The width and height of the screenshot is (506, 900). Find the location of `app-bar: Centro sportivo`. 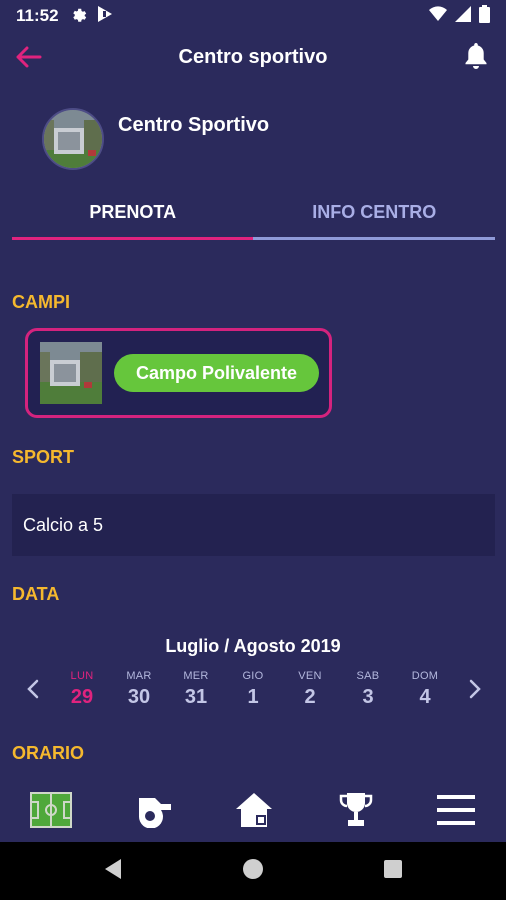

app-bar: Centro sportivo is located at coordinates (253, 59).